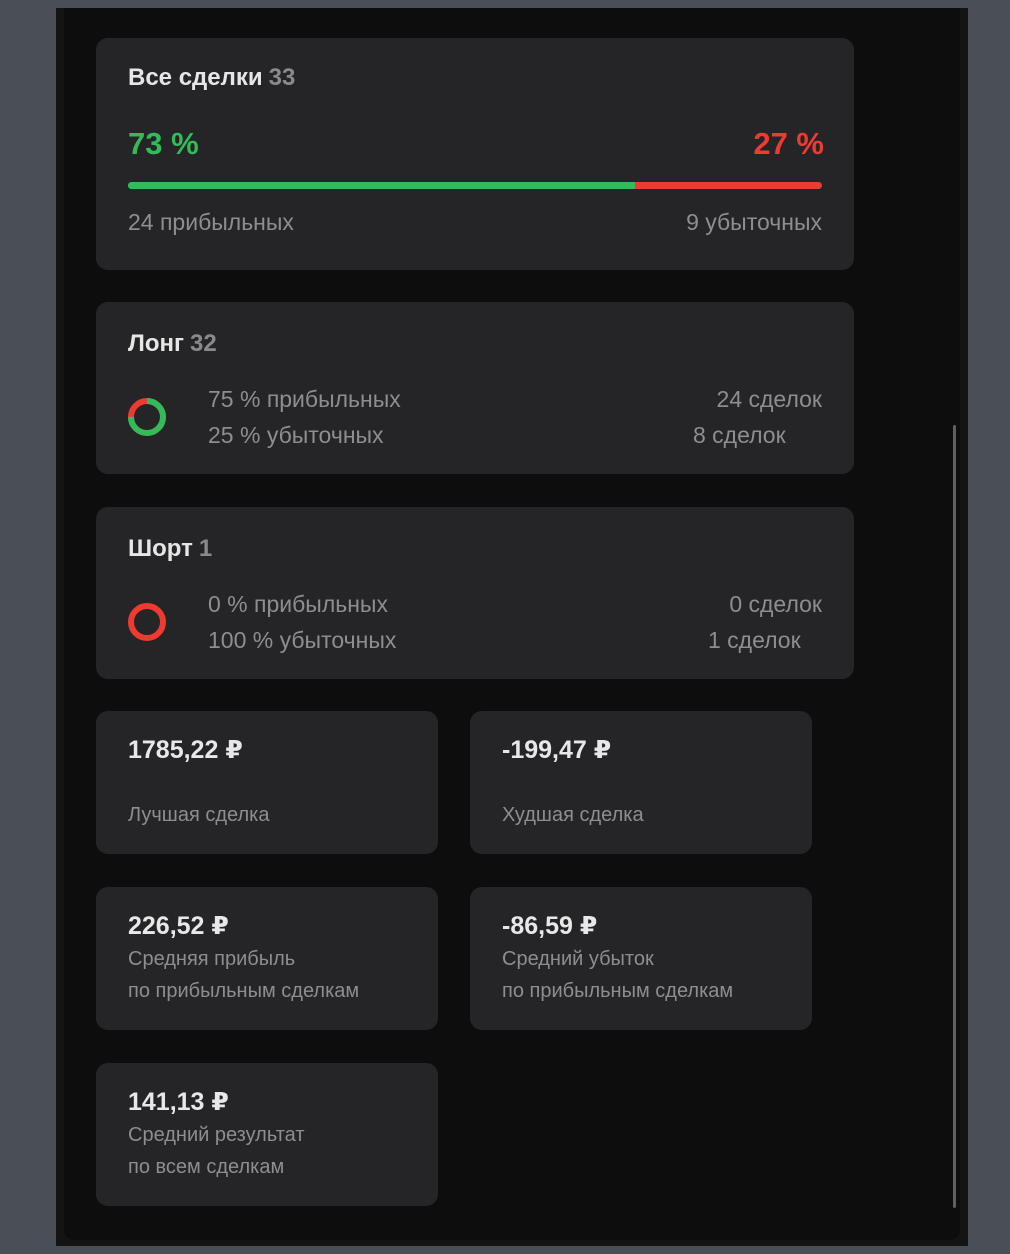  What do you see at coordinates (954, 816) in the screenshot?
I see `scrollbar` at bounding box center [954, 816].